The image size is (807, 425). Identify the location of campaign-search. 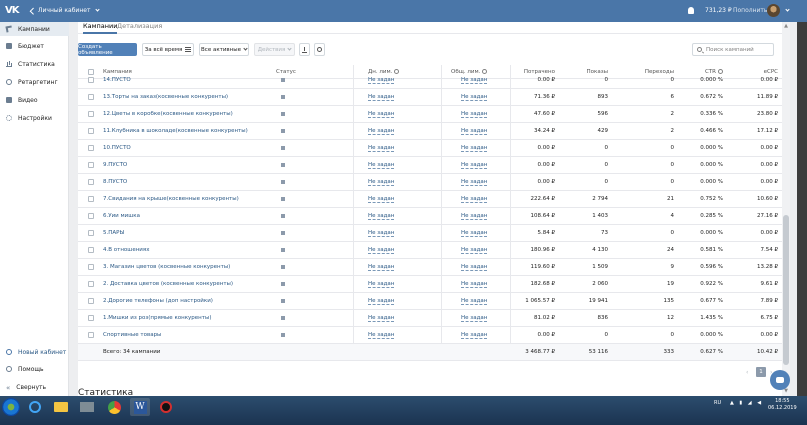
(733, 49).